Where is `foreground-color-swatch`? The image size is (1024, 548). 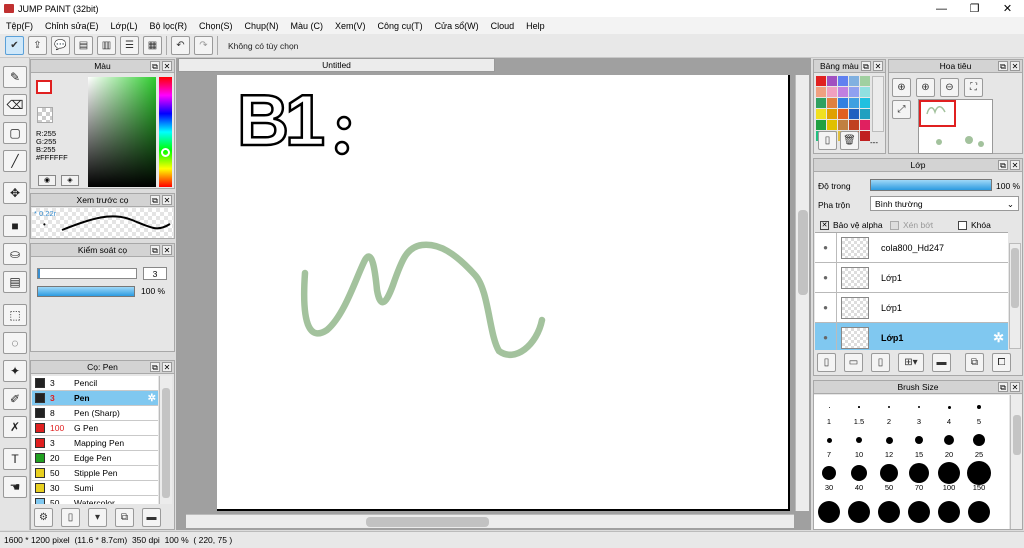
foreground-color-swatch is located at coordinates (44, 87).